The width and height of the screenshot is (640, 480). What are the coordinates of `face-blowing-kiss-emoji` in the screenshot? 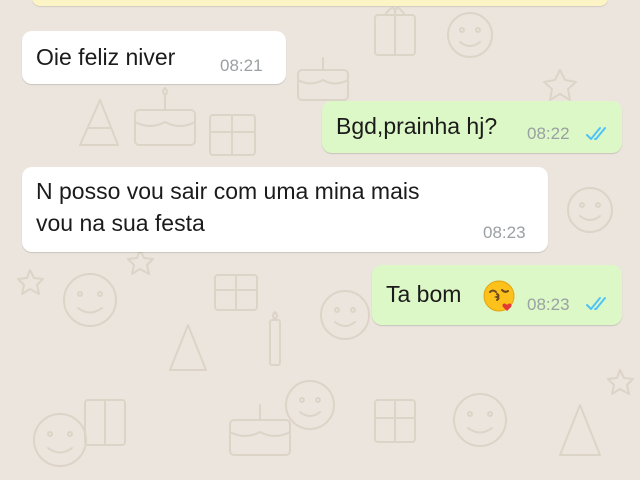 It's located at (499, 296).